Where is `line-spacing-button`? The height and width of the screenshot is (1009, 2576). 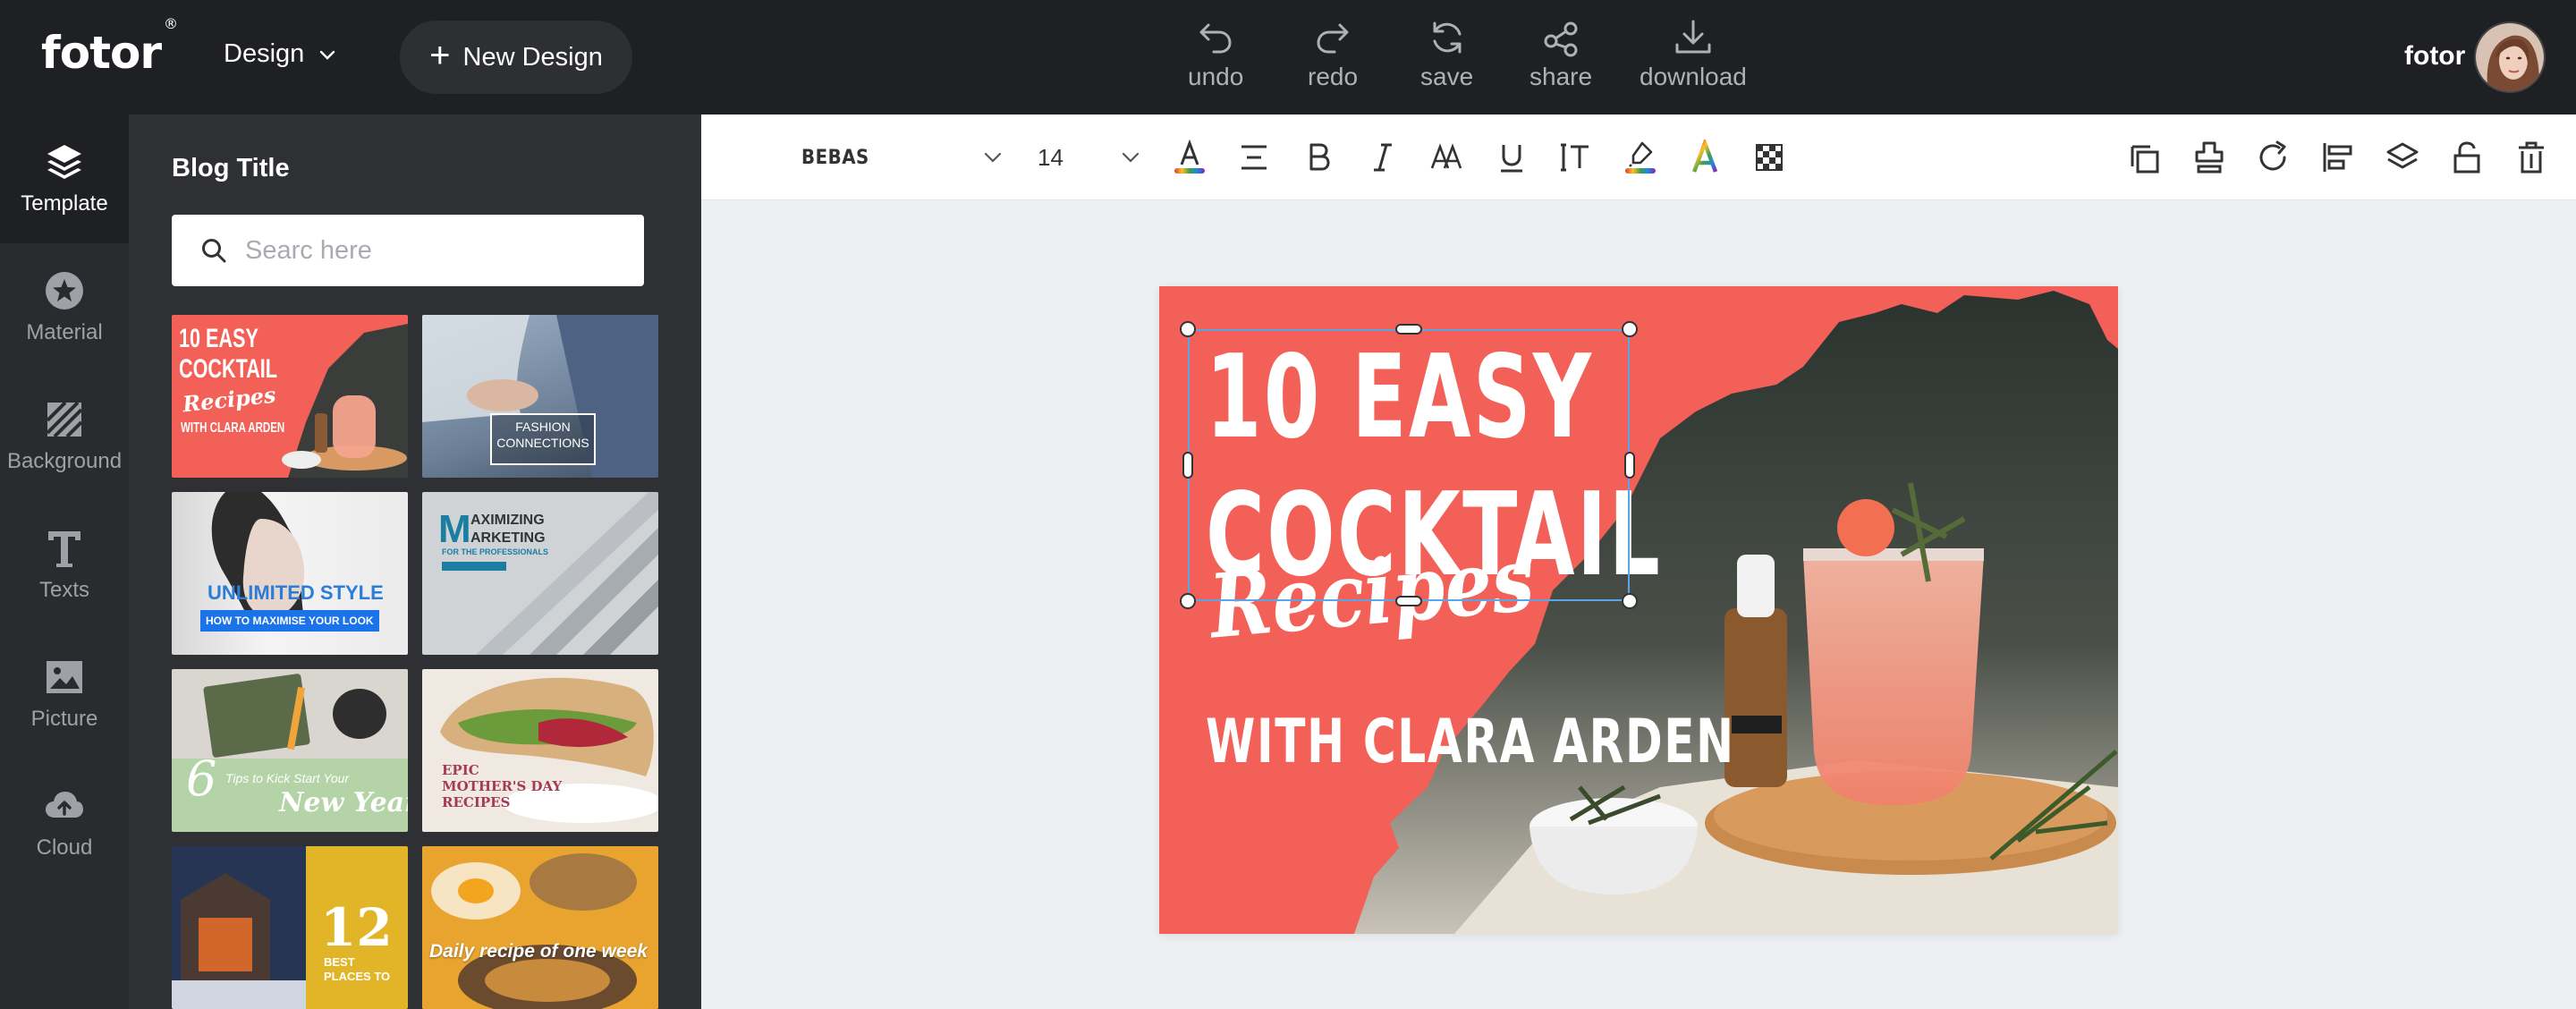 line-spacing-button is located at coordinates (1576, 157).